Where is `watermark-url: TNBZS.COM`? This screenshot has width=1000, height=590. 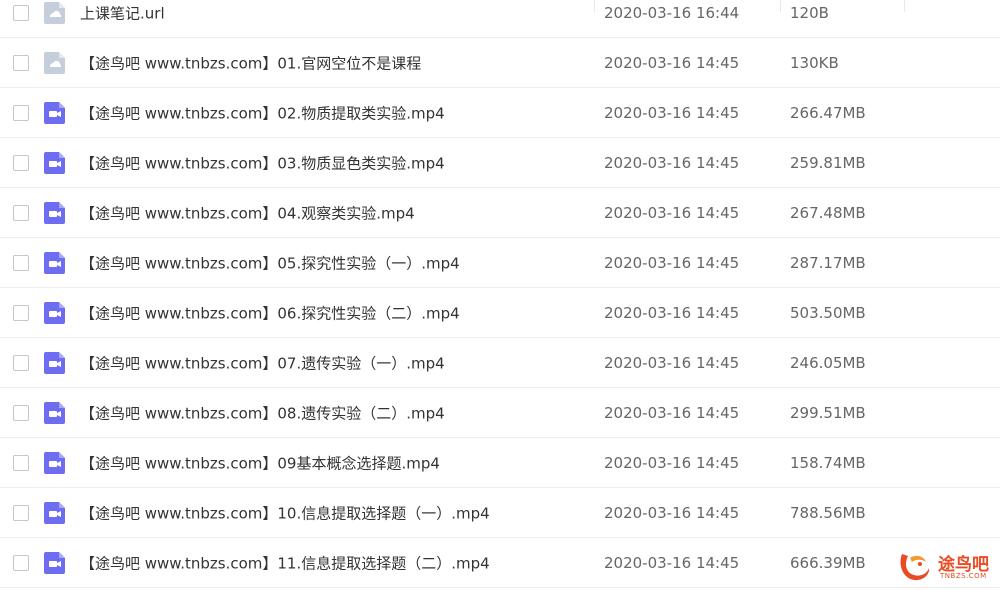
watermark-url: TNBZS.COM is located at coordinates (963, 576).